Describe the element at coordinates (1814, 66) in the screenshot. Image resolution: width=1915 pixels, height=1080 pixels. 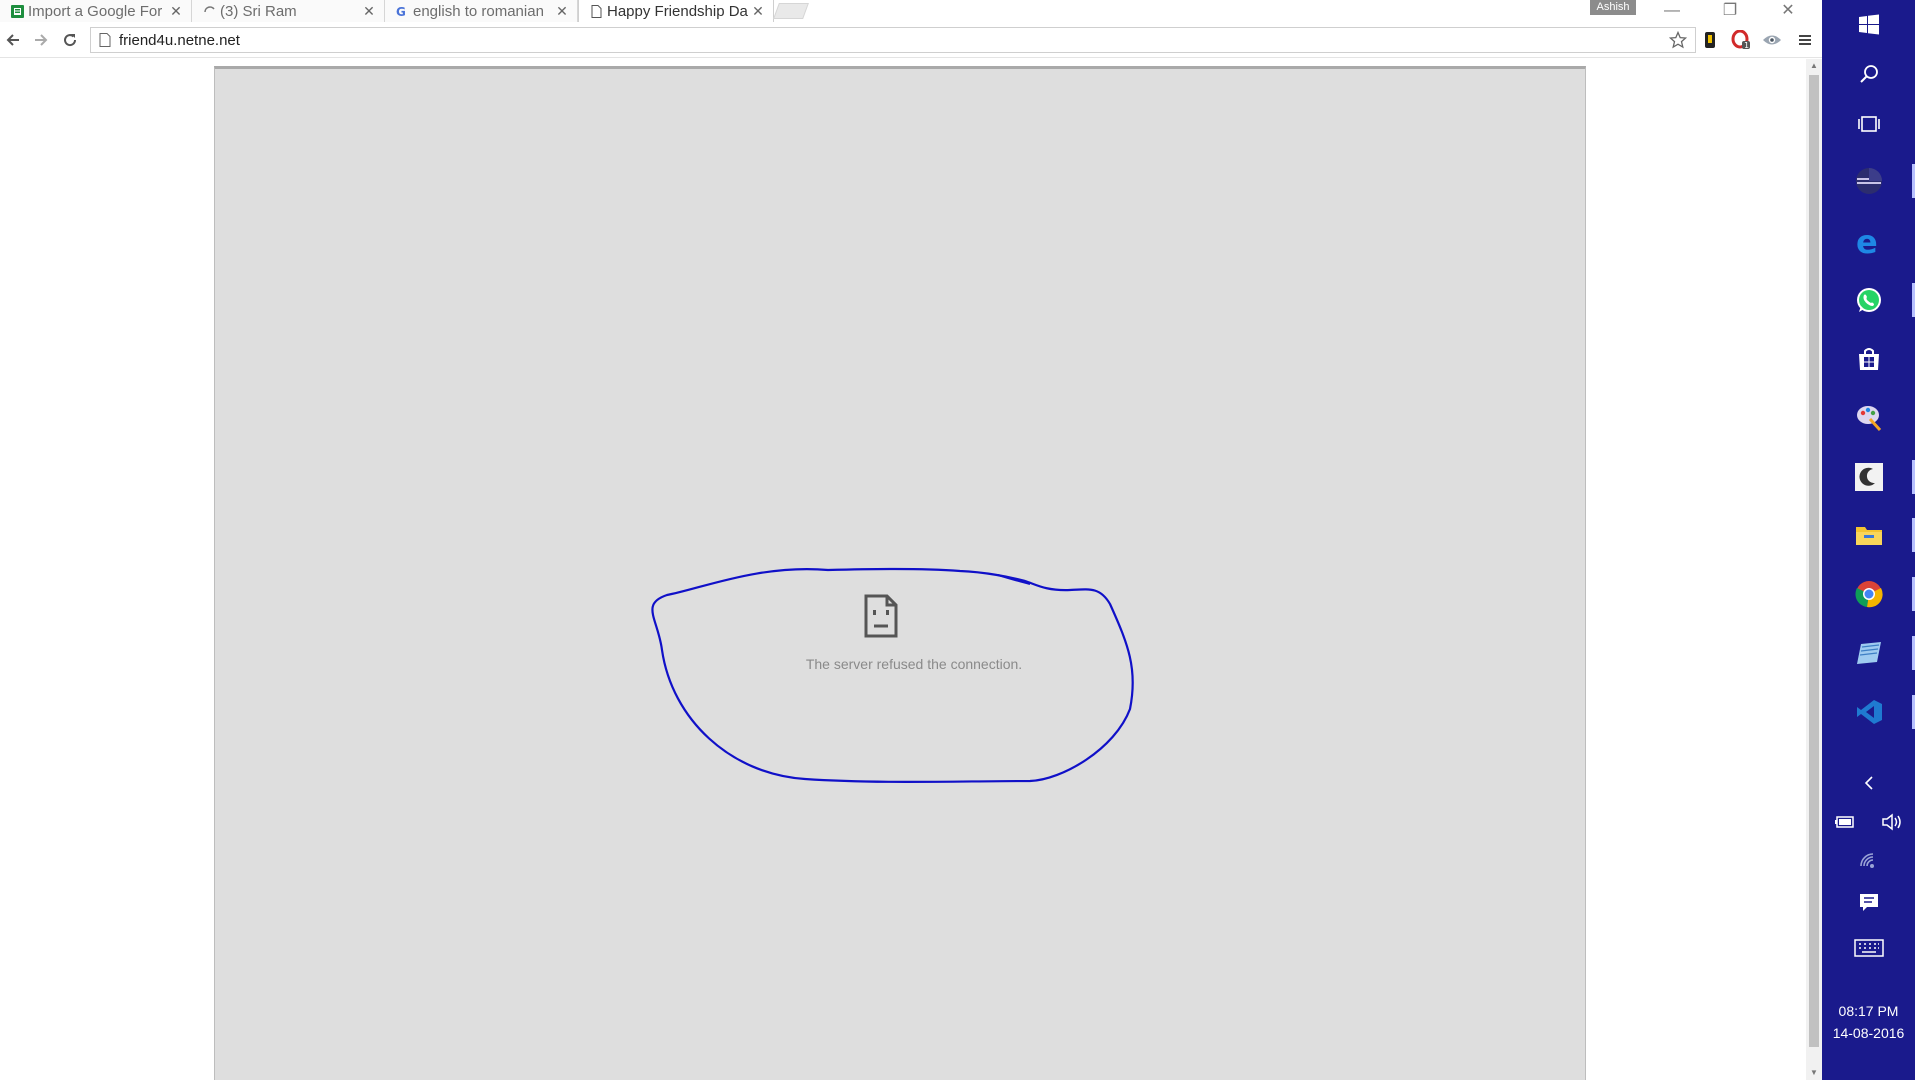
I see `scroll-up-arrow-icon: ▲` at that location.